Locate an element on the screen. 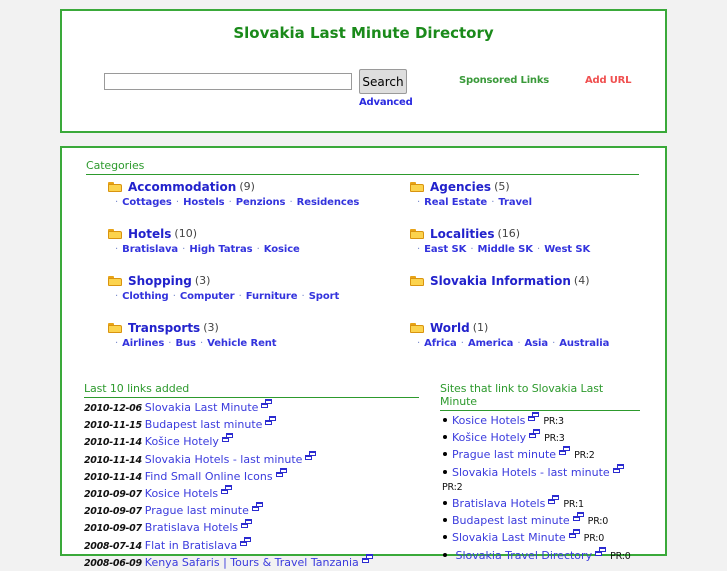 This screenshot has height=571, width=727. category-count: (16) is located at coordinates (509, 233).